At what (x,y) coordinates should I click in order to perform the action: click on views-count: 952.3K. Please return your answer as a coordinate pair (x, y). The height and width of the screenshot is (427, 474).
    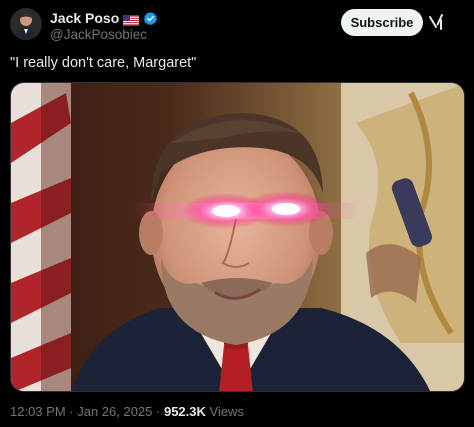
    Looking at the image, I should click on (184, 411).